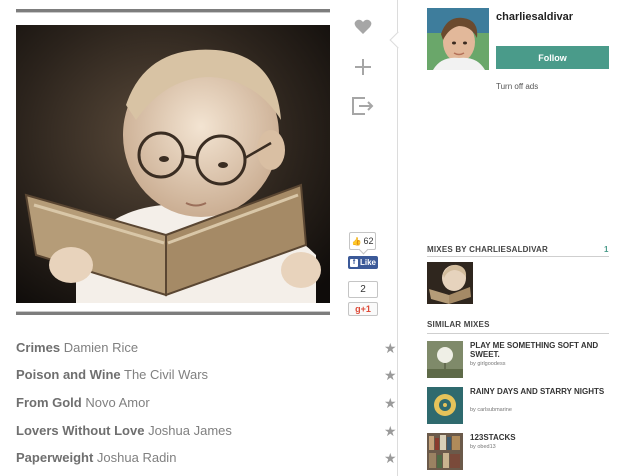 The image size is (624, 476). I want to click on mixes-by-heading: MIXES BY CHARLIESALDIVAR, so click(487, 249).